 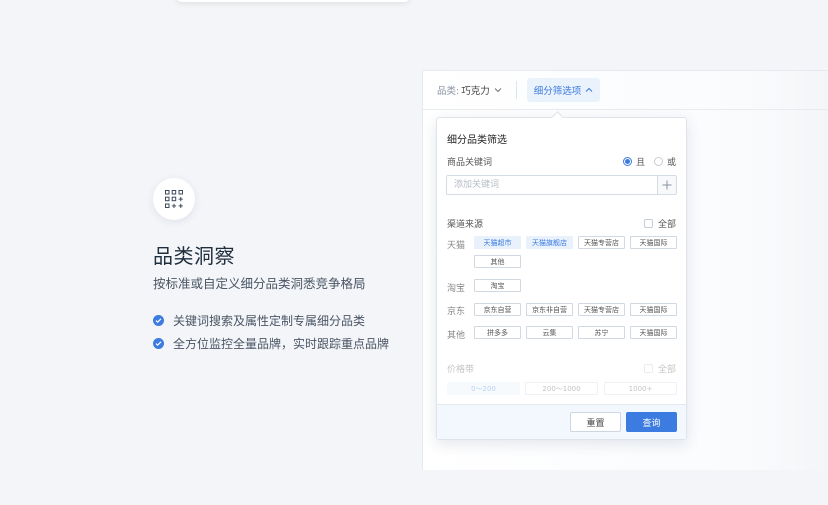 I want to click on radio-and-dot, so click(x=627, y=161).